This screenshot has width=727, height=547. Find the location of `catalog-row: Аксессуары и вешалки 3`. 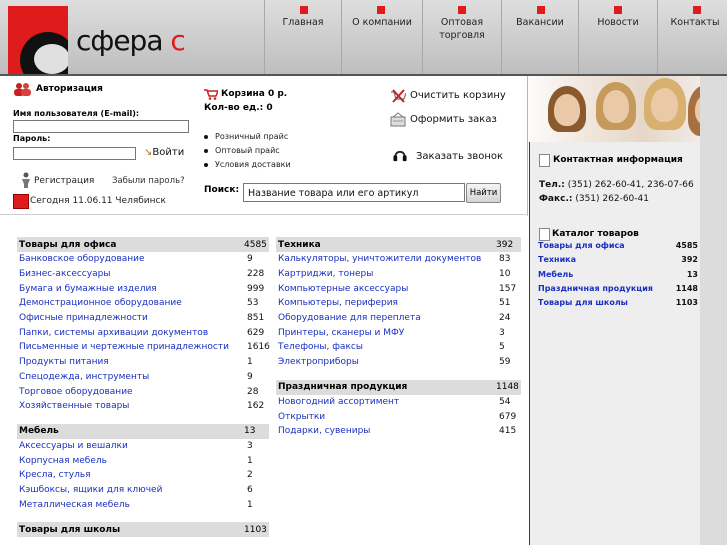

catalog-row: Аксессуары и вешалки 3 is located at coordinates (143, 446).